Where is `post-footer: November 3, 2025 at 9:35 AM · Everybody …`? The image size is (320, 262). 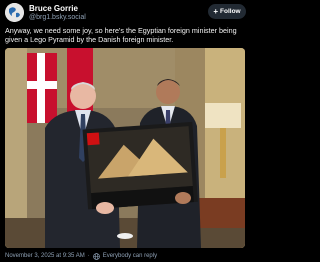 post-footer: November 3, 2025 at 9:35 AM · Everybody … is located at coordinates (125, 256).